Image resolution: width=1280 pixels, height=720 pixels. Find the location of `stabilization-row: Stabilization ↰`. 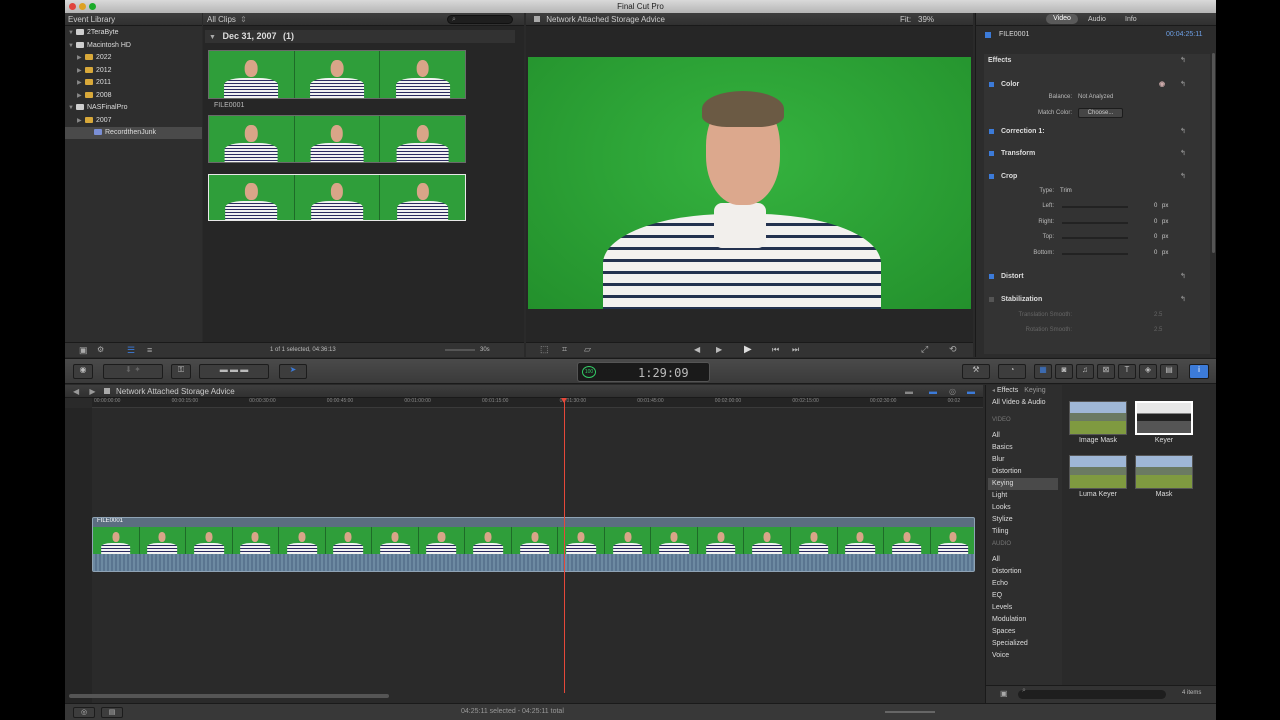

stabilization-row: Stabilization ↰ is located at coordinates (1100, 300).